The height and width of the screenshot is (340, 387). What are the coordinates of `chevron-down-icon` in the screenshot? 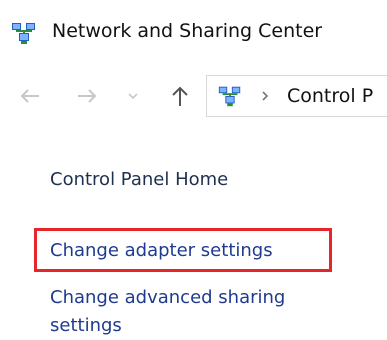 It's located at (133, 96).